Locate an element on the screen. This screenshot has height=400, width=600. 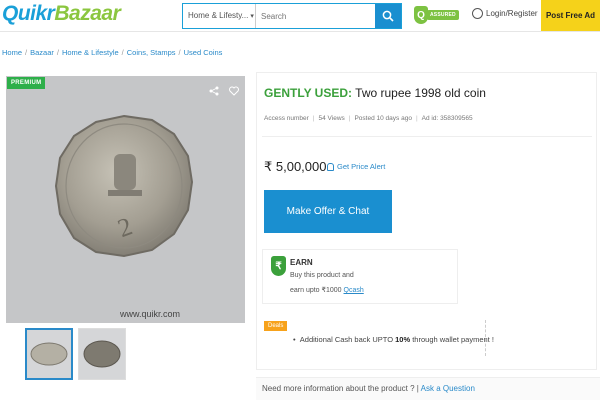
login-register-label: Login/Register is located at coordinates (512, 13).